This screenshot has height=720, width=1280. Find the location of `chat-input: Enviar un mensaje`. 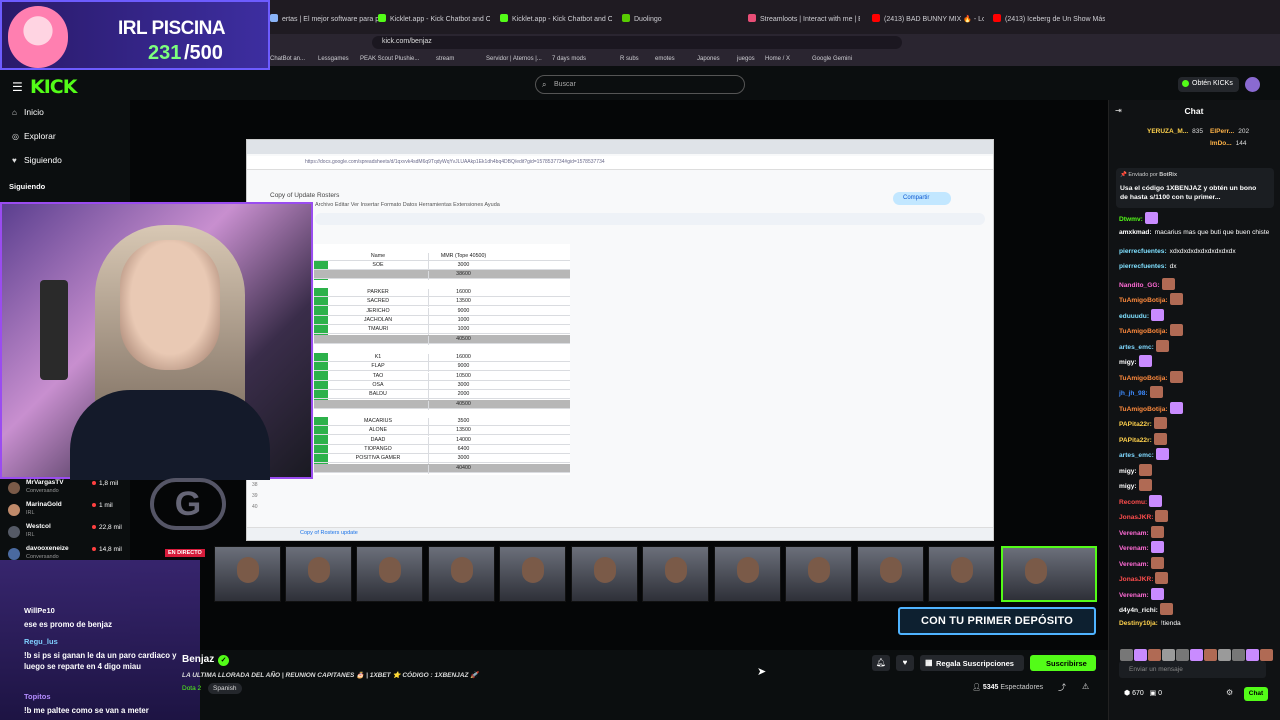

chat-input: Enviar un mensaje is located at coordinates (1192, 669).